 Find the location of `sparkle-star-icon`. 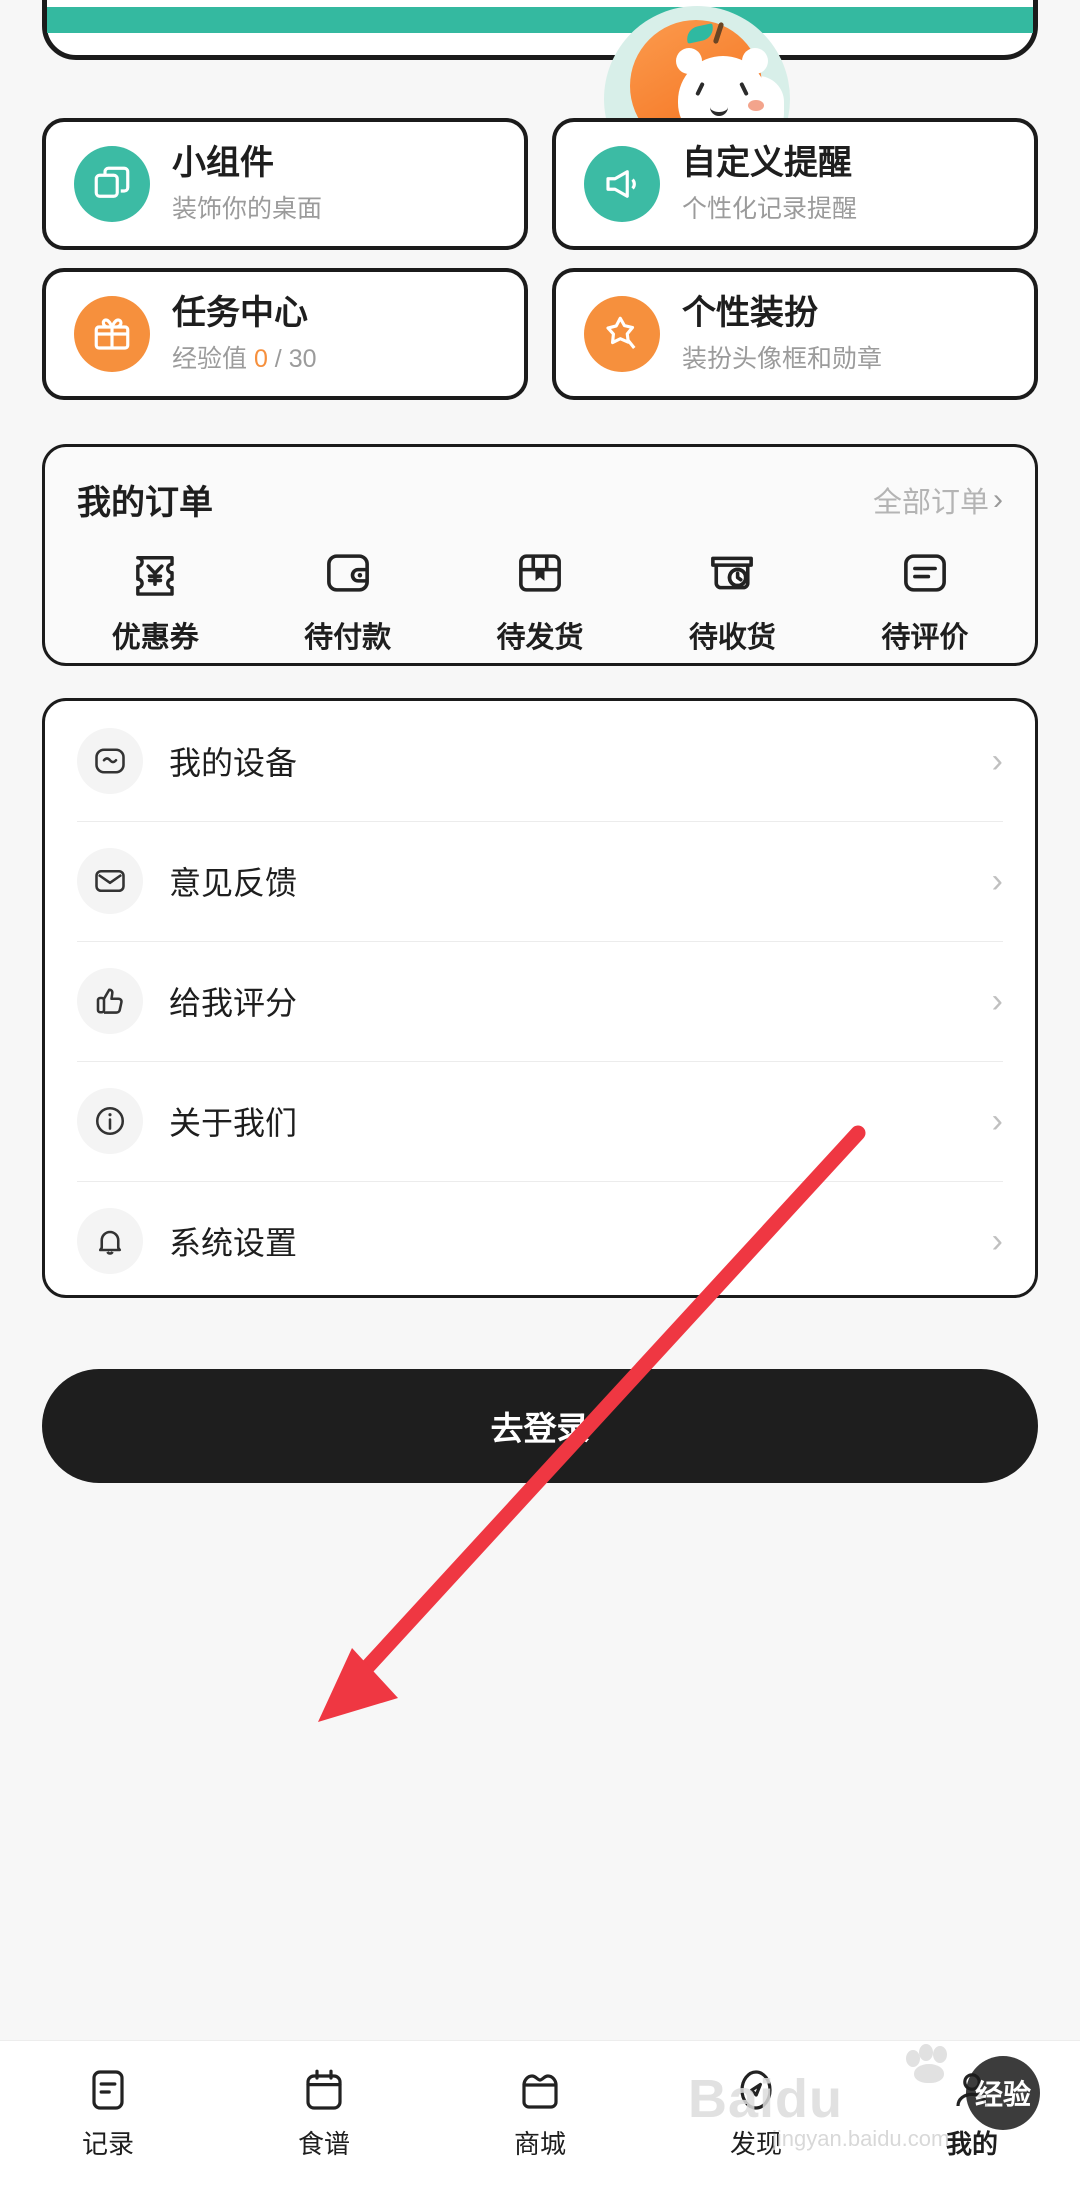

sparkle-star-icon is located at coordinates (622, 334).